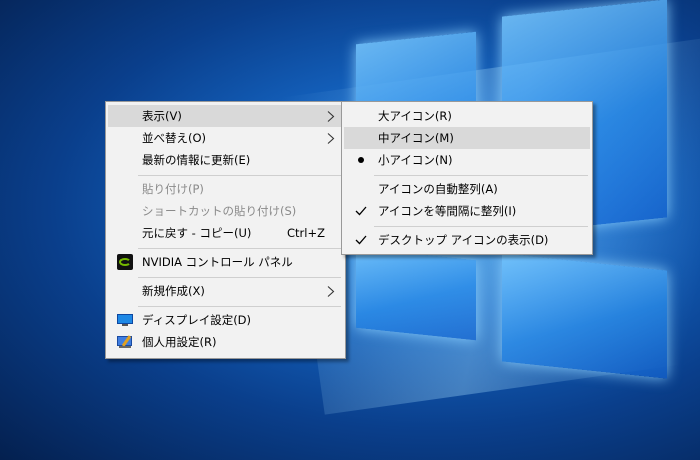  What do you see at coordinates (125, 320) in the screenshot?
I see `display-settings-icon` at bounding box center [125, 320].